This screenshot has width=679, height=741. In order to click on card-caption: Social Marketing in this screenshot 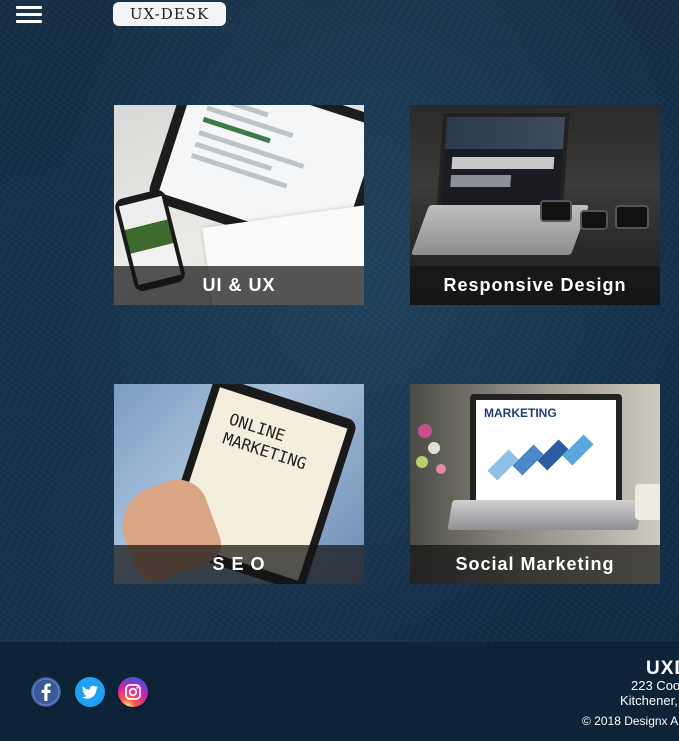, I will do `click(535, 564)`.